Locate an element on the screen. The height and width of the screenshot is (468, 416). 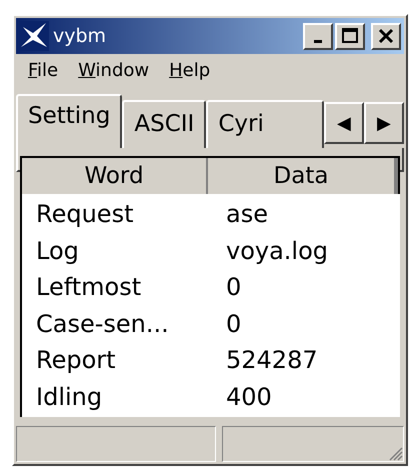
minimize-icon is located at coordinates (318, 41).